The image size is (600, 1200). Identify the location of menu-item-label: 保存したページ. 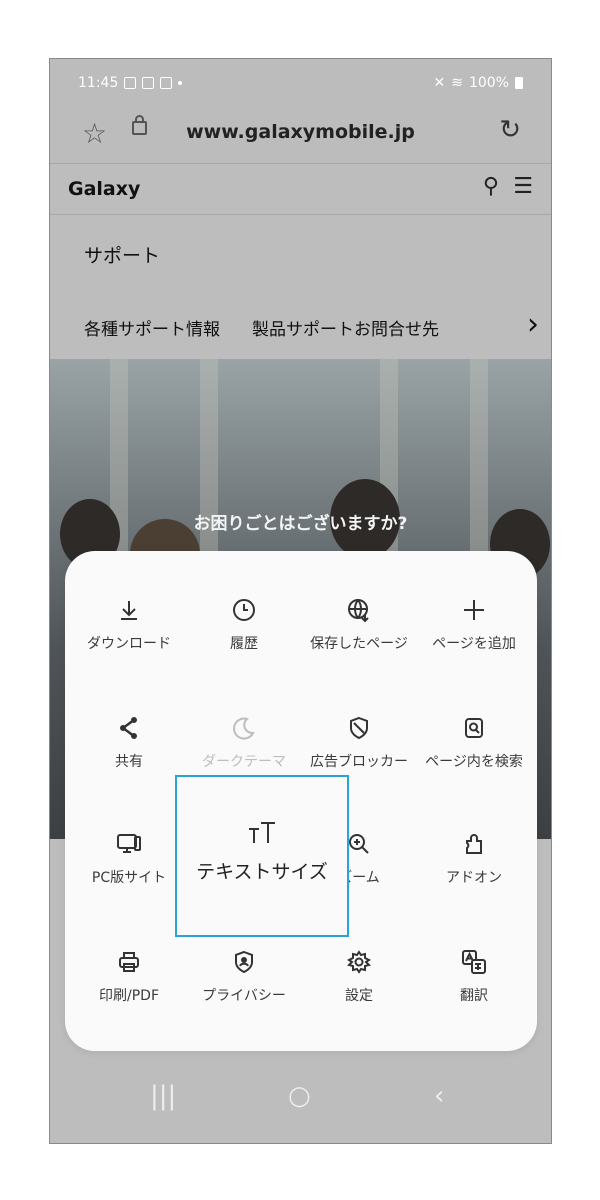
(359, 644).